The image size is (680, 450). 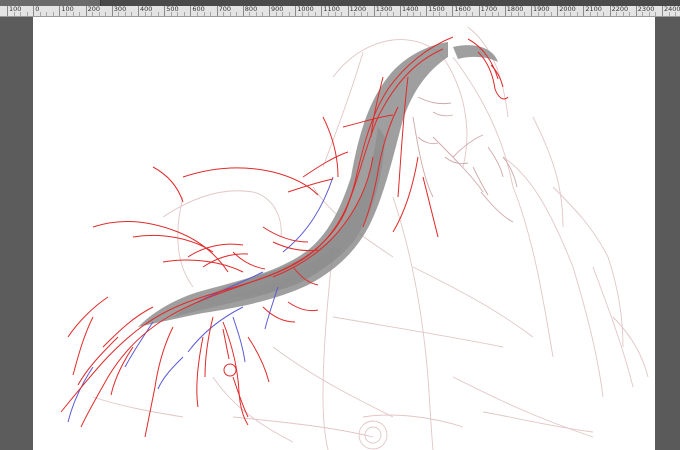 What do you see at coordinates (489, 9) in the screenshot?
I see `ruler-label: 1700` at bounding box center [489, 9].